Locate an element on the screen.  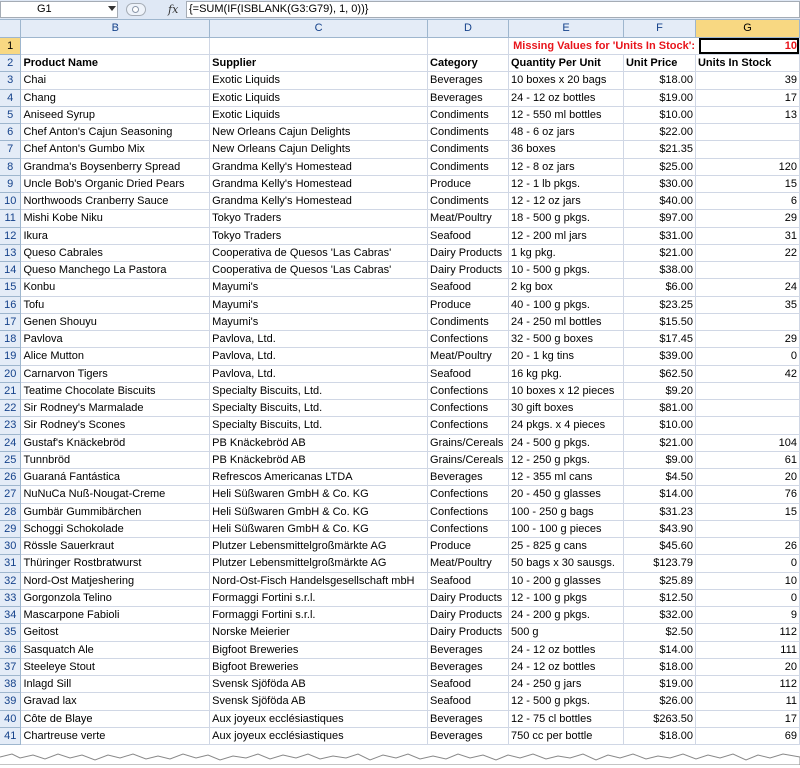
cell-product-name: Mascarpone Fabioli is located at coordinates (115, 615).